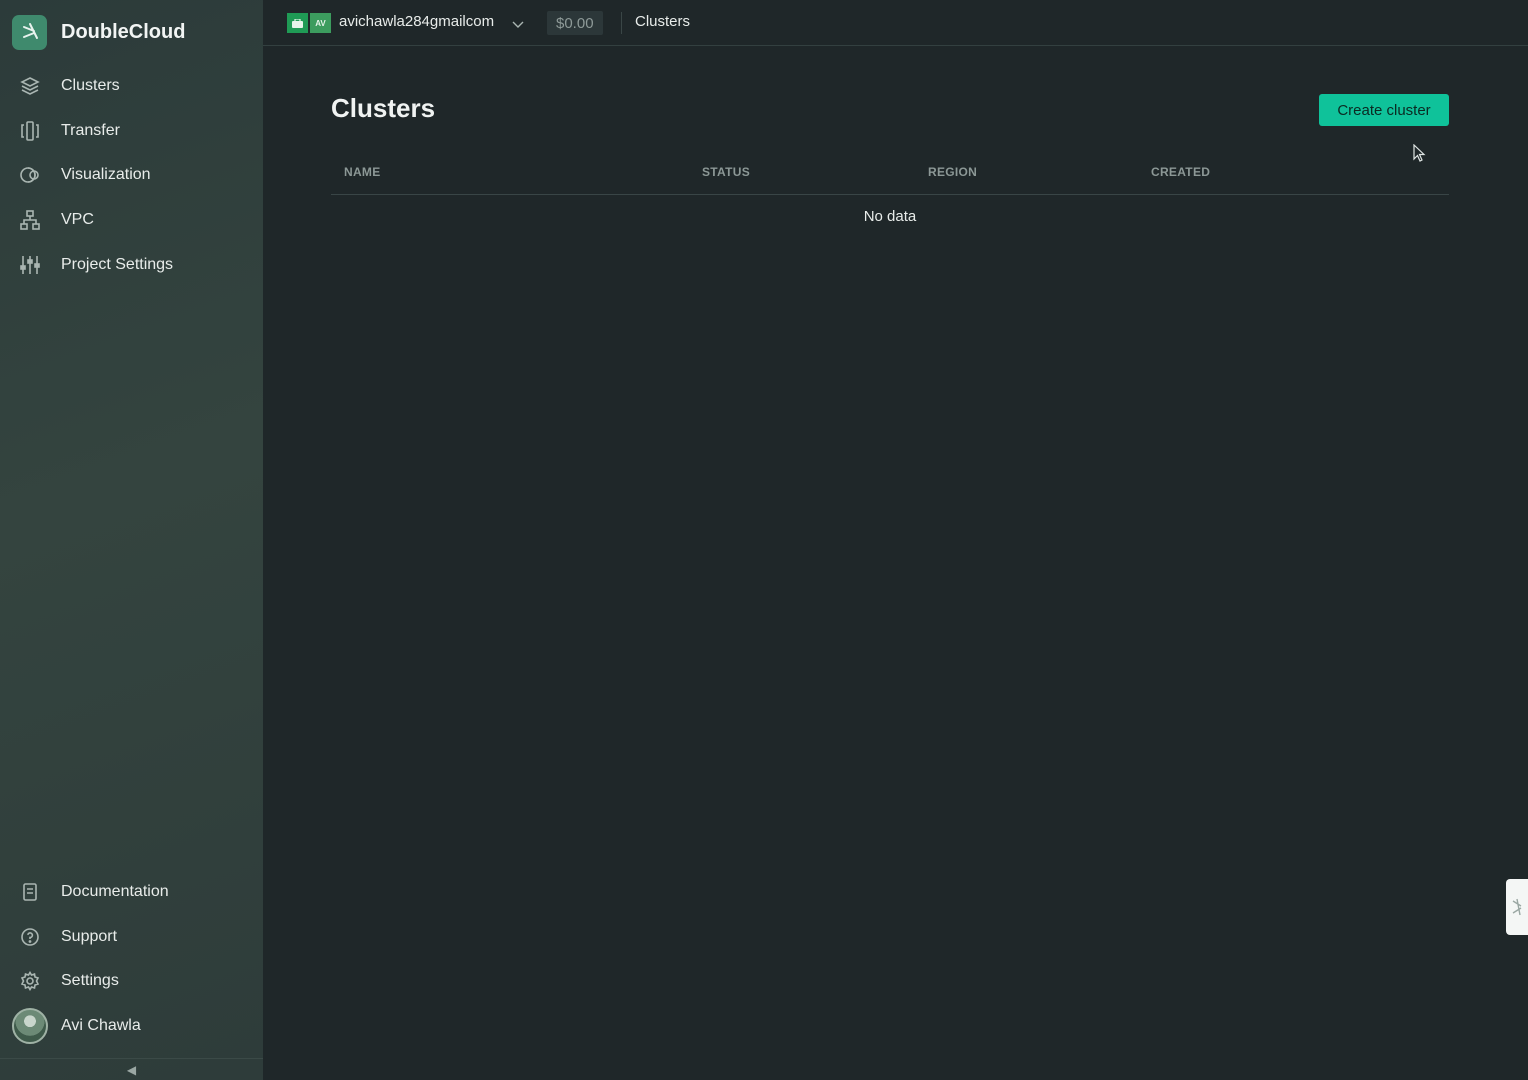 Image resolution: width=1528 pixels, height=1080 pixels. Describe the element at coordinates (1420, 156) in the screenshot. I see `mouse-cursor-icon` at that location.